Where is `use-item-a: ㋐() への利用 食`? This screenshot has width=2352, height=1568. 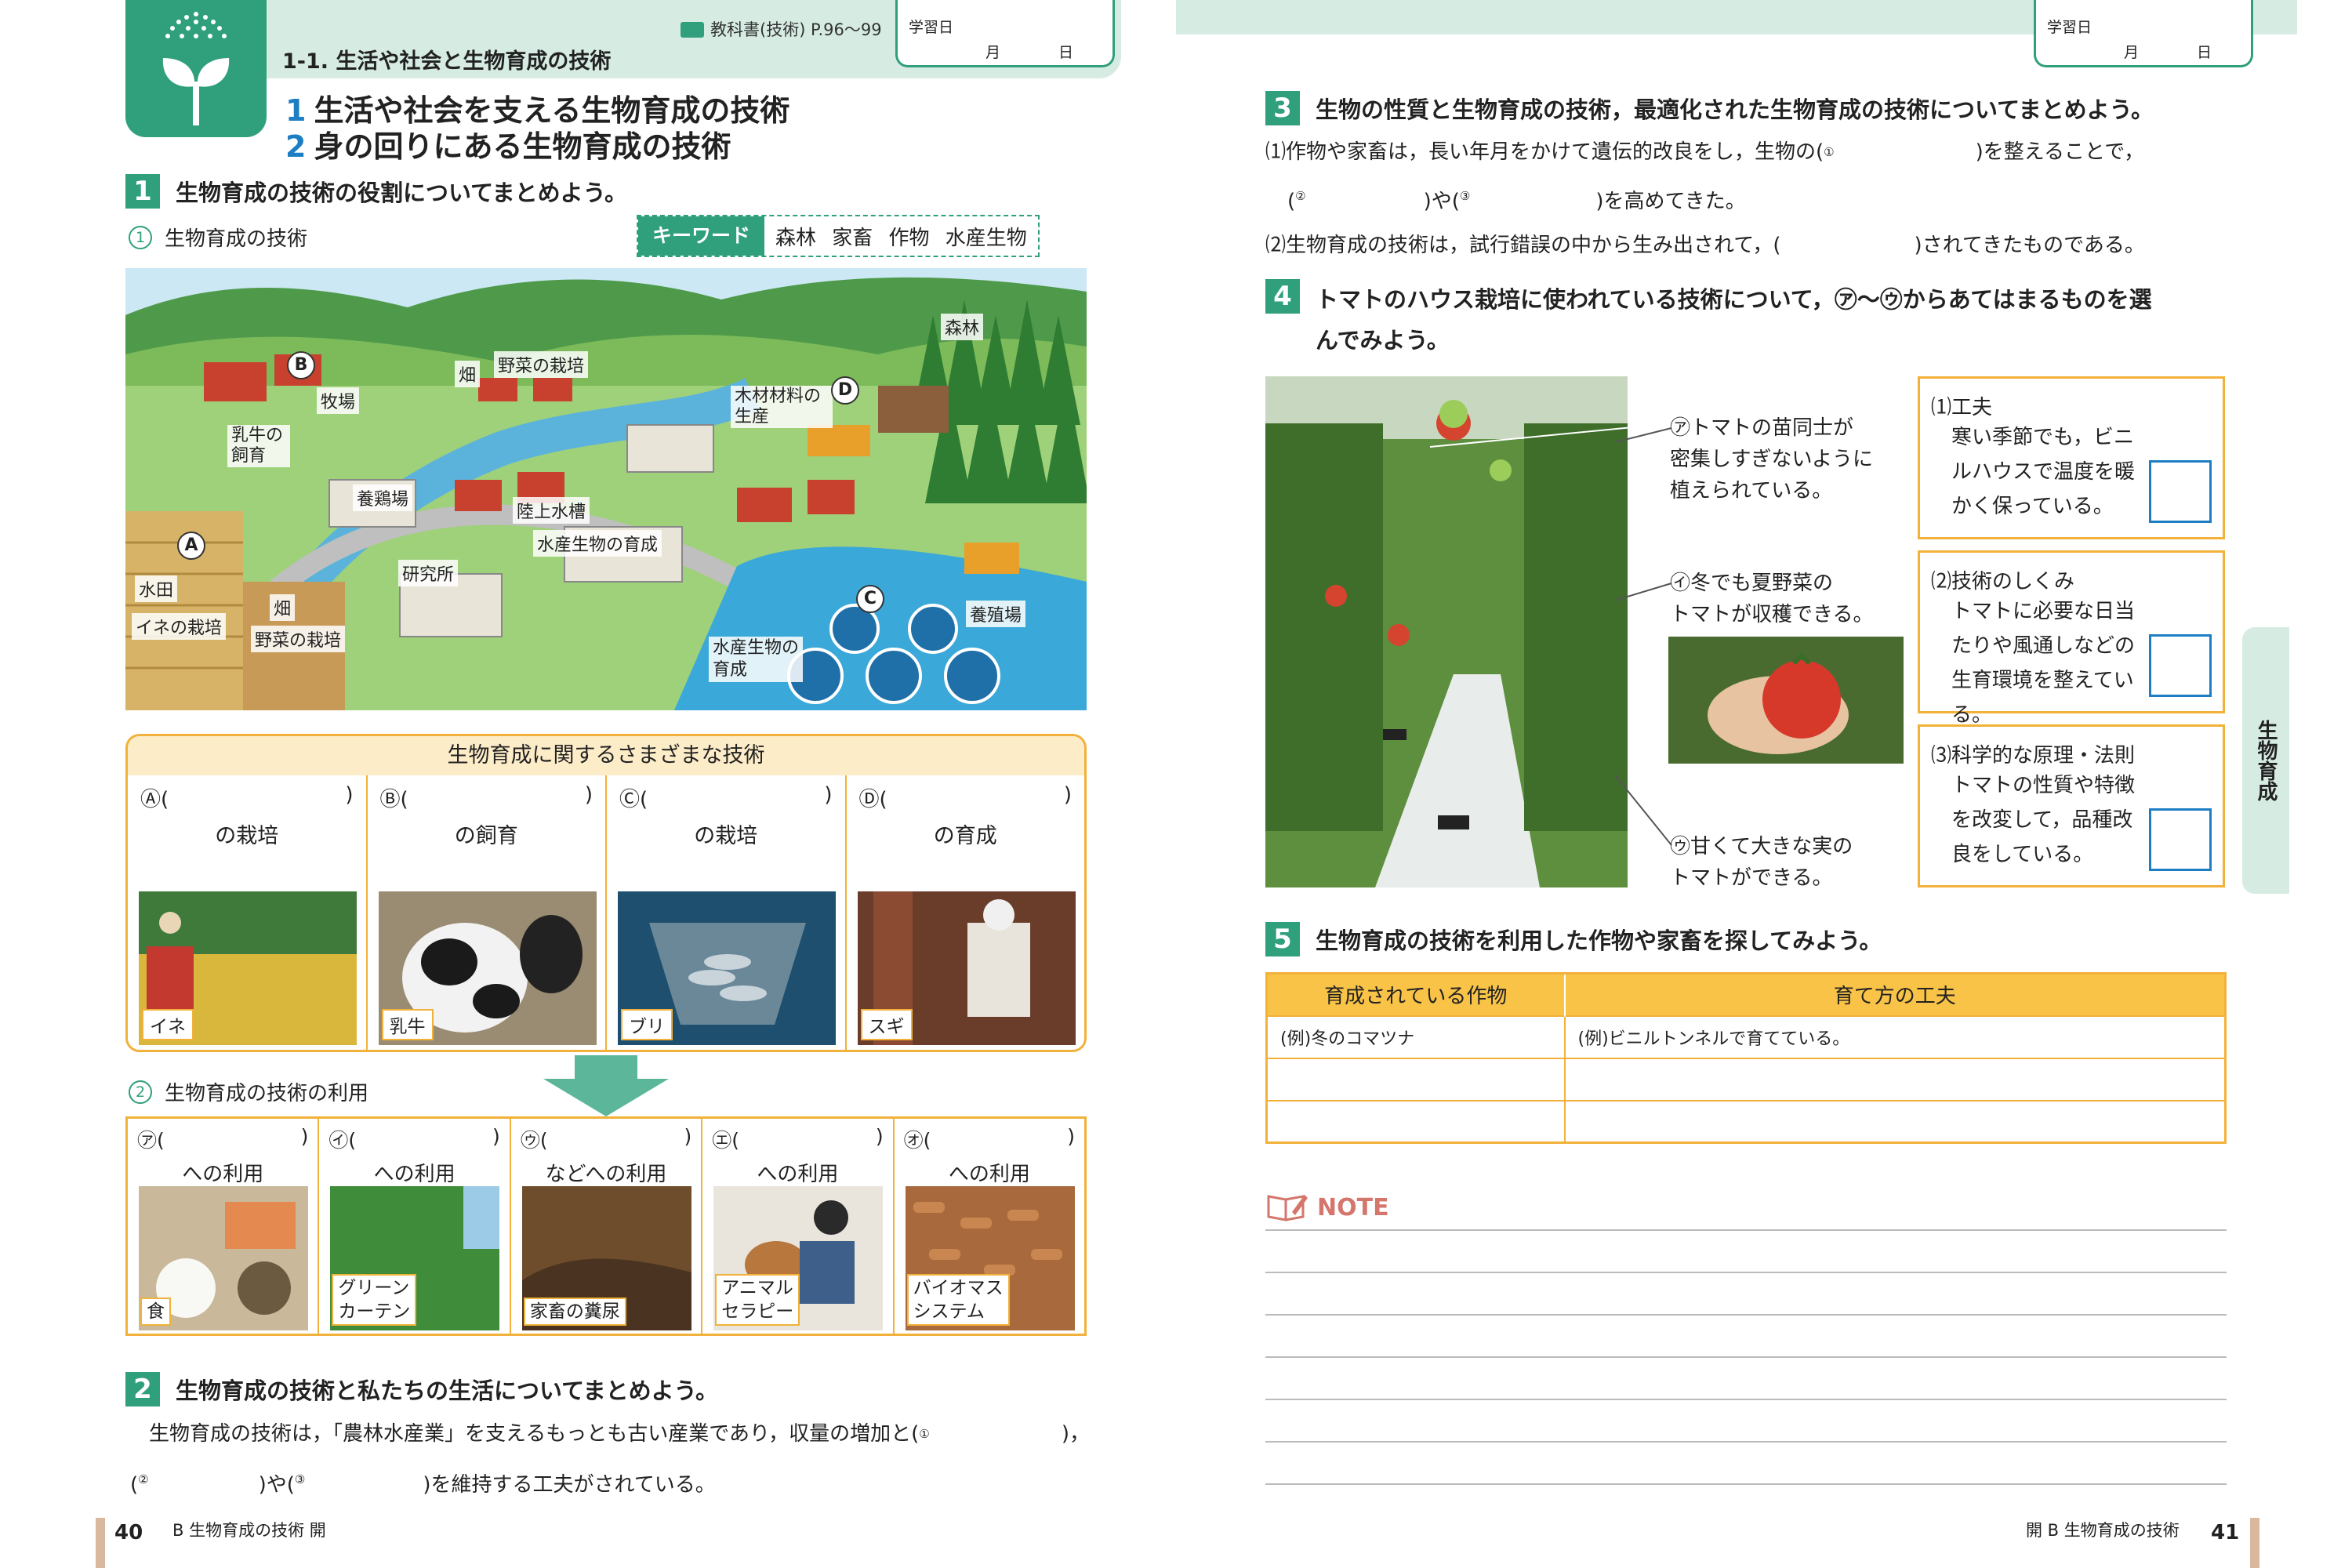 use-item-a: ㋐() への利用 食 is located at coordinates (224, 1226).